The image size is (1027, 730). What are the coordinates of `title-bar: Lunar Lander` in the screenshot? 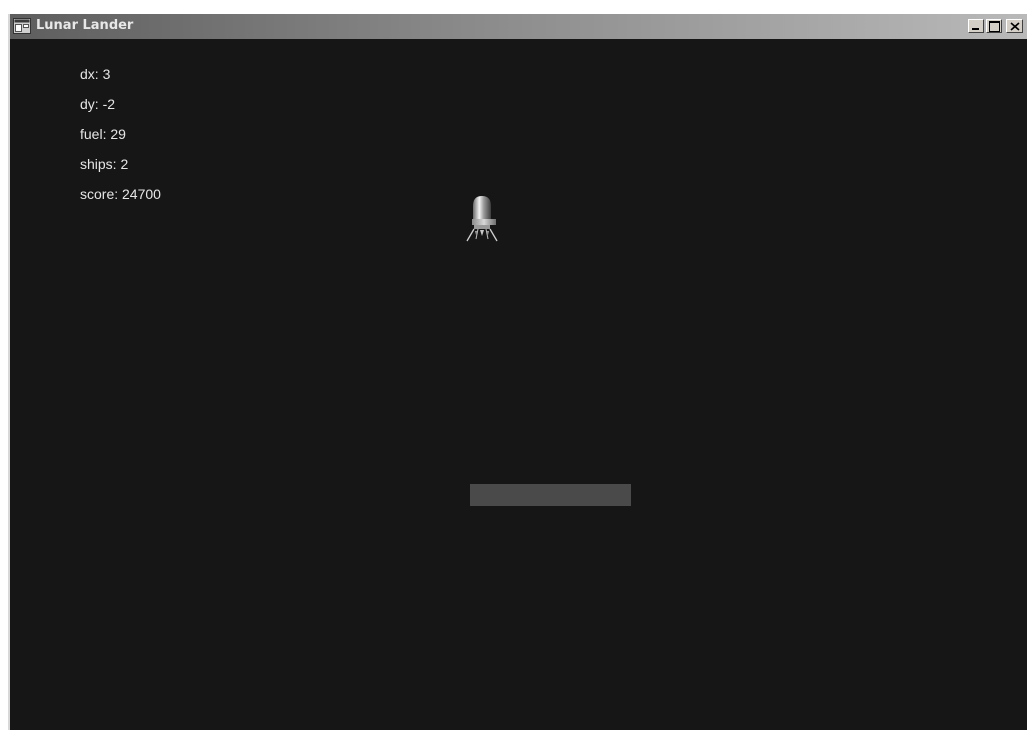 It's located at (518, 26).